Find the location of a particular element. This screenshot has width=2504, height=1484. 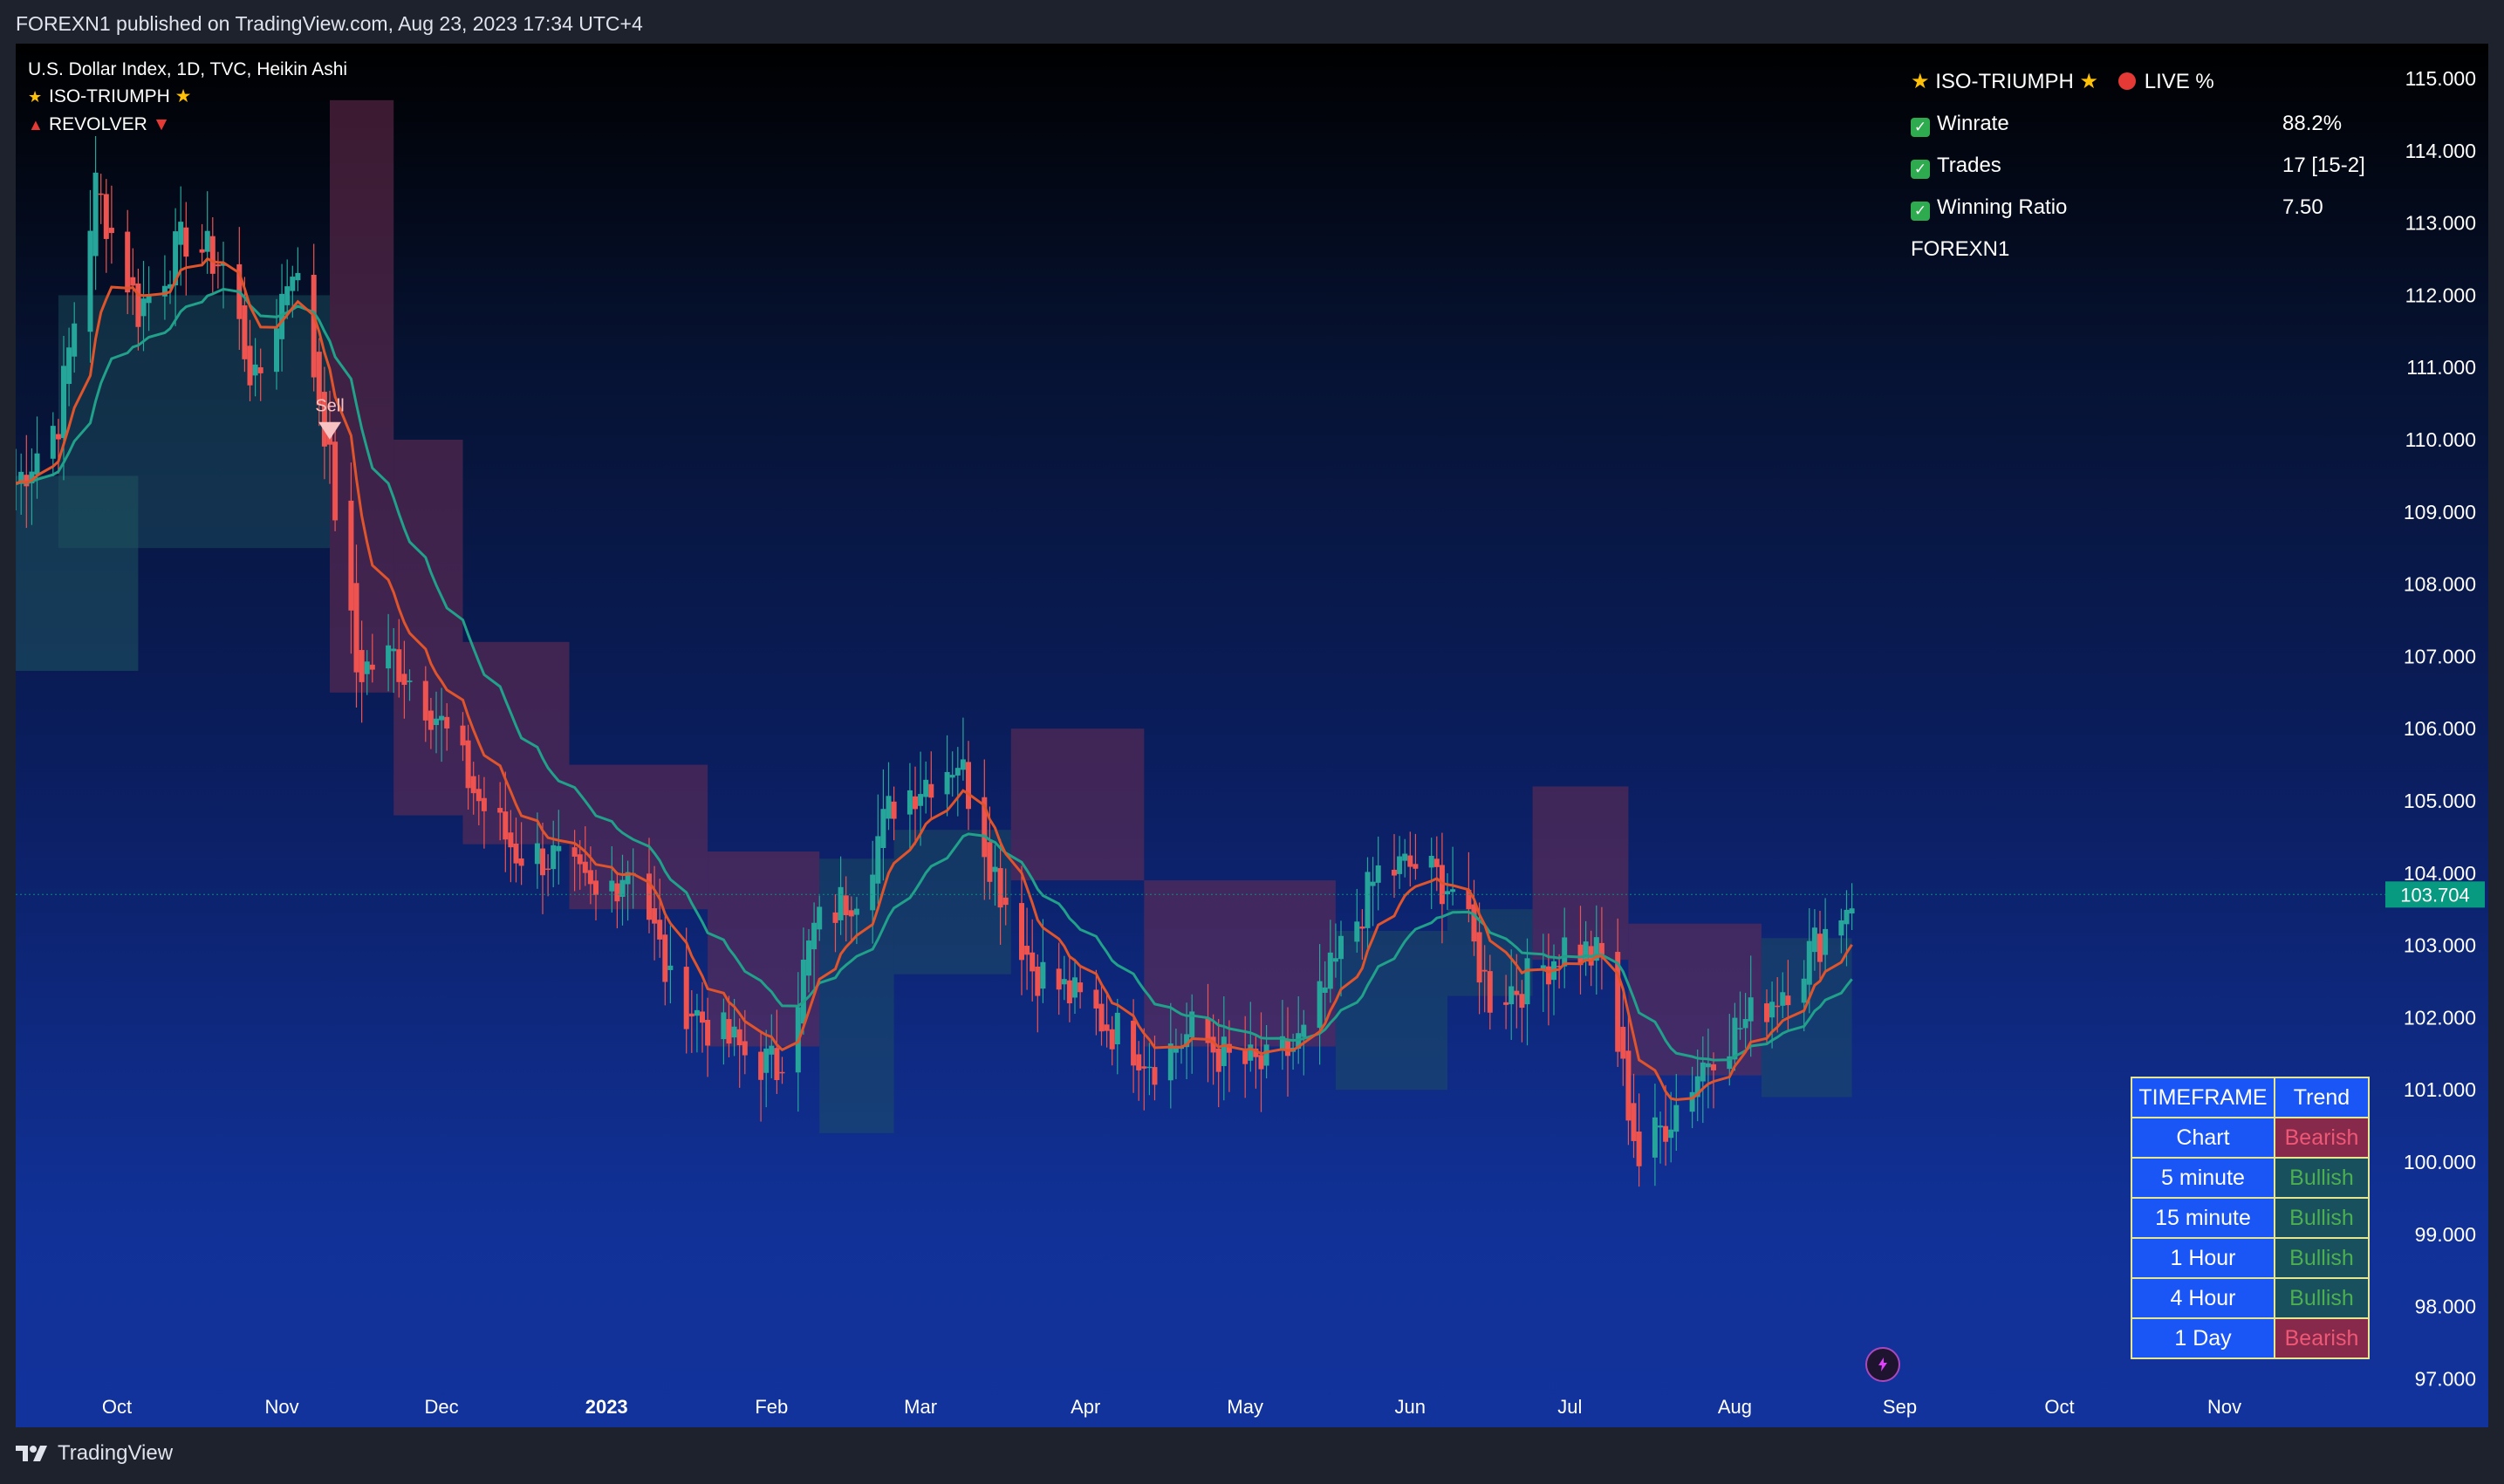

y-axis-tick-label: 113.000 is located at coordinates (2440, 223).